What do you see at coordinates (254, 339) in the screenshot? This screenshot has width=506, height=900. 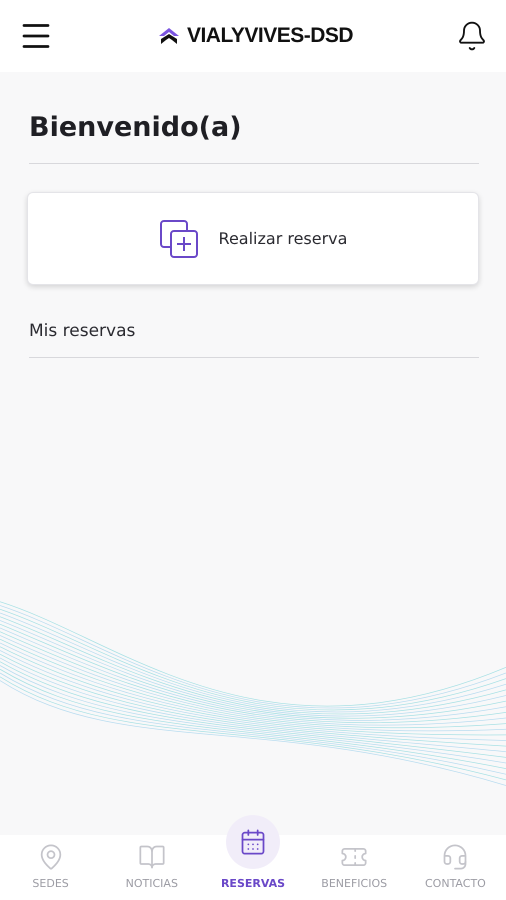 I see `section-title: Mis reservas` at bounding box center [254, 339].